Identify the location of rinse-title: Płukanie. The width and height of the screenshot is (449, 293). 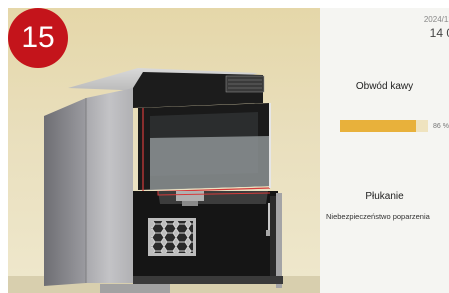
(384, 196).